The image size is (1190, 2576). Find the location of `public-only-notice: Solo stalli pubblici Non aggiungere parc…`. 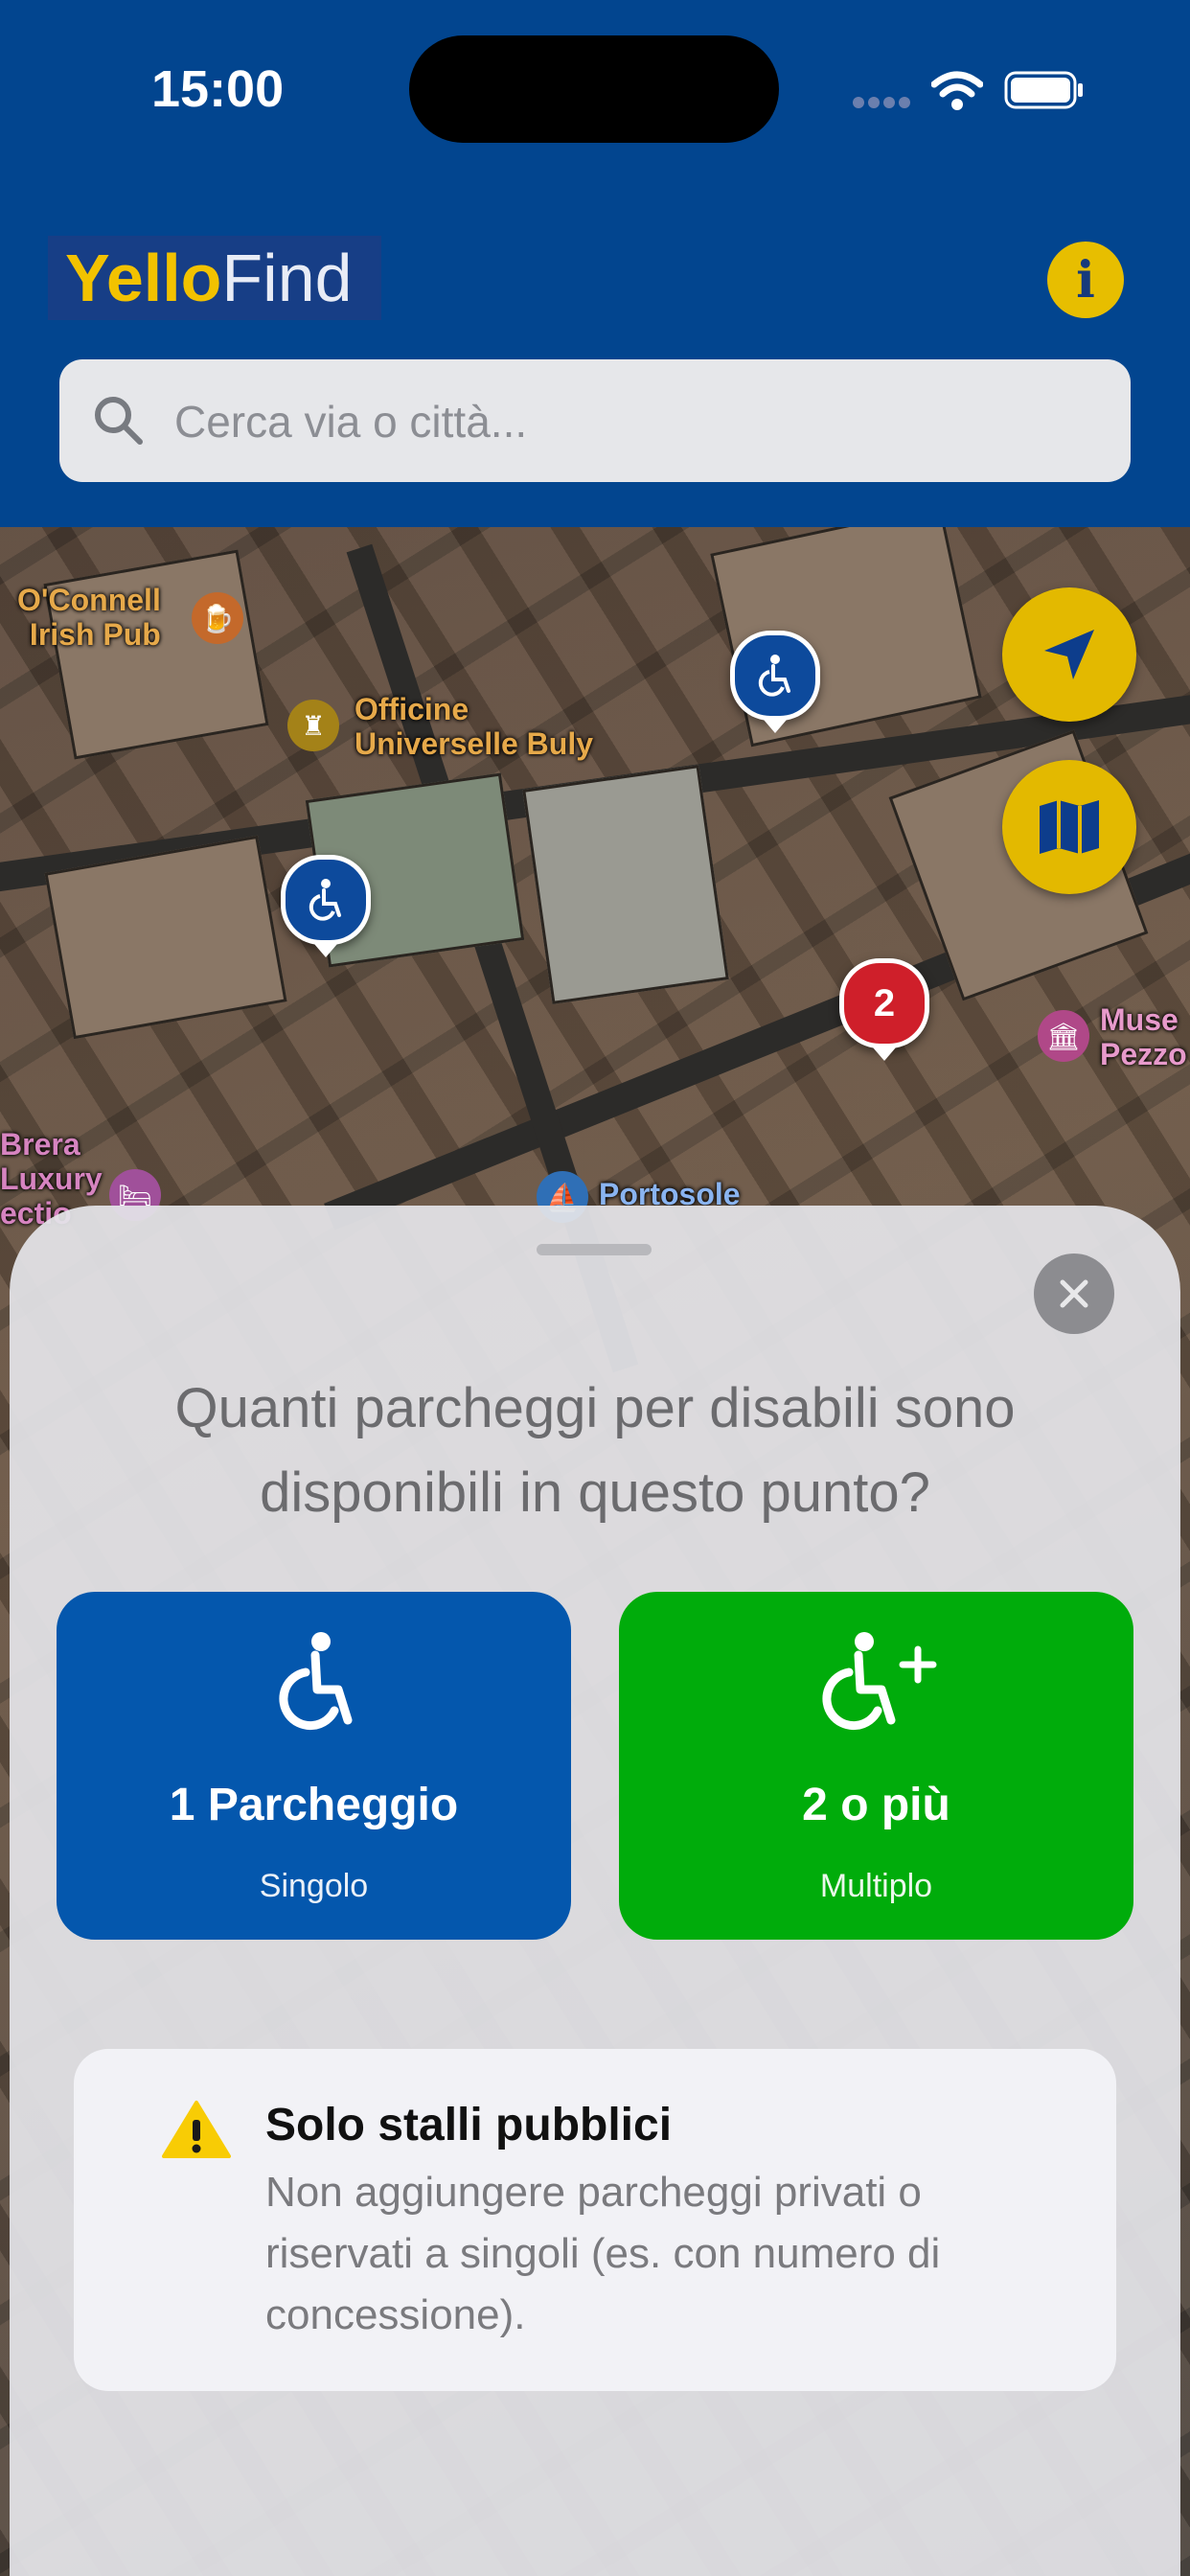

public-only-notice: Solo stalli pubblici Non aggiungere parc… is located at coordinates (595, 2220).